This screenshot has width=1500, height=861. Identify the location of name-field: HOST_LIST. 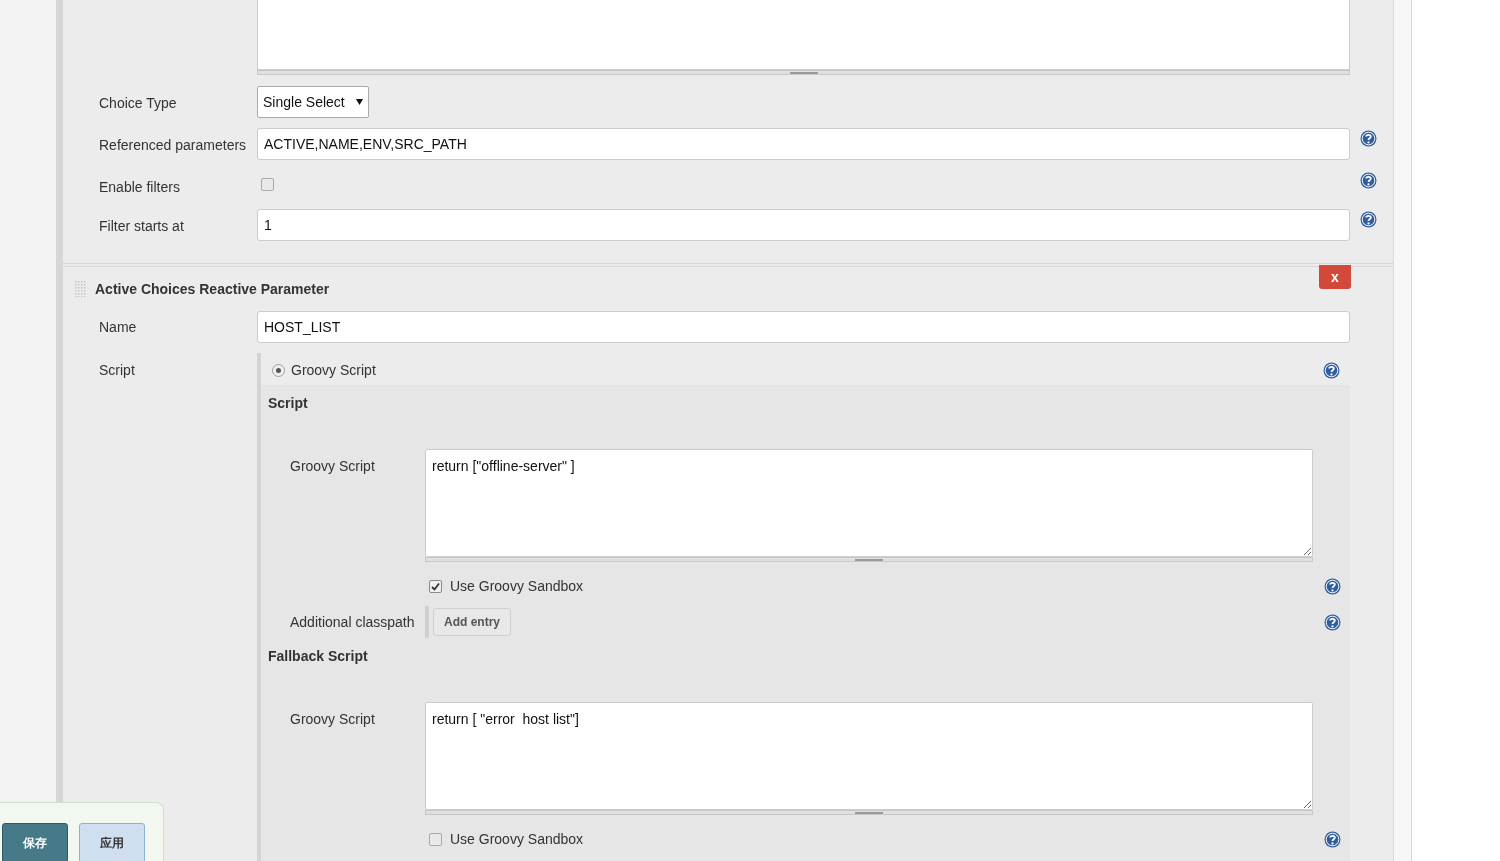
(803, 327).